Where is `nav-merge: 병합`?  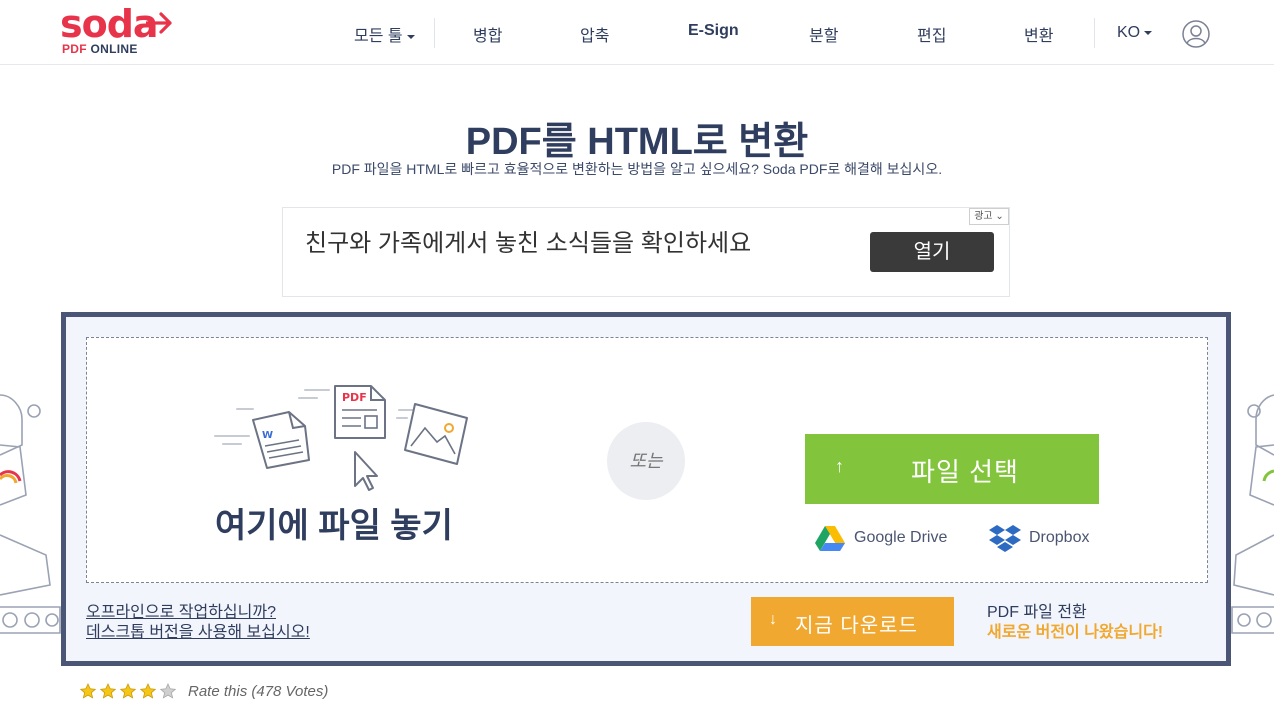
nav-merge: 병합 is located at coordinates (487, 34).